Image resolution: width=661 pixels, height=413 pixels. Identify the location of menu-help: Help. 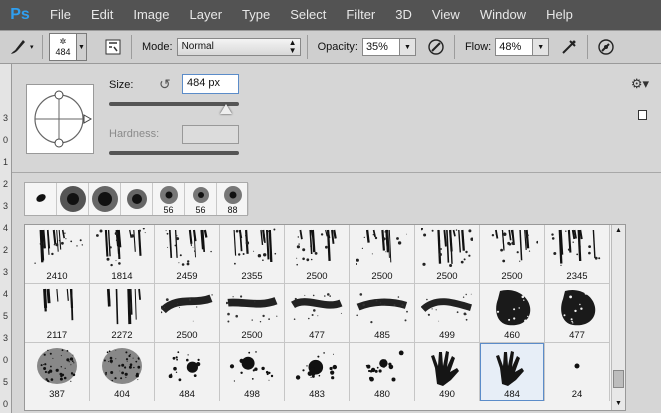
(559, 15).